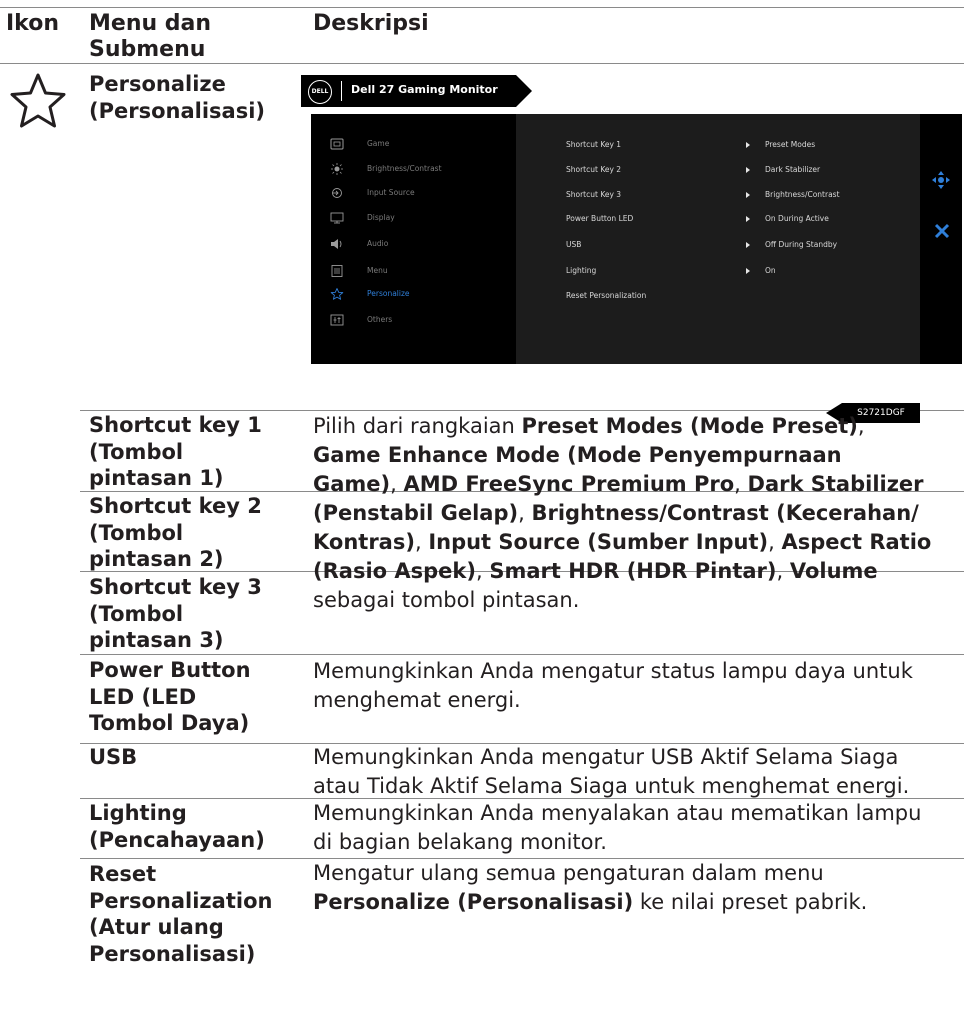 This screenshot has width=964, height=1030. I want to click on osd-submenu-value: On, so click(770, 270).